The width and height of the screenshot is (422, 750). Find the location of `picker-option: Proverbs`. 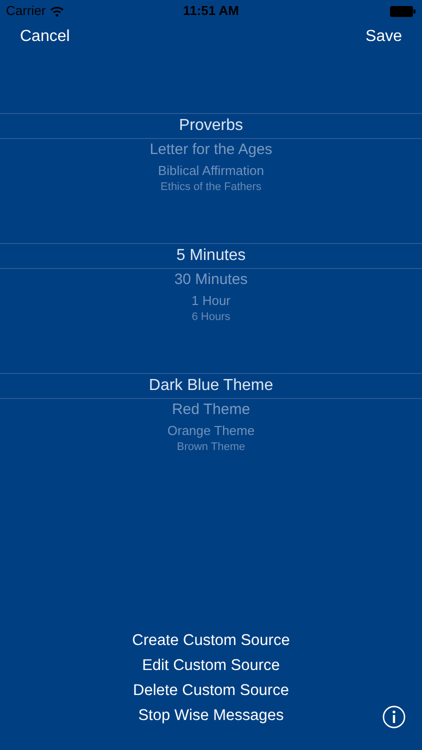

picker-option: Proverbs is located at coordinates (211, 126).